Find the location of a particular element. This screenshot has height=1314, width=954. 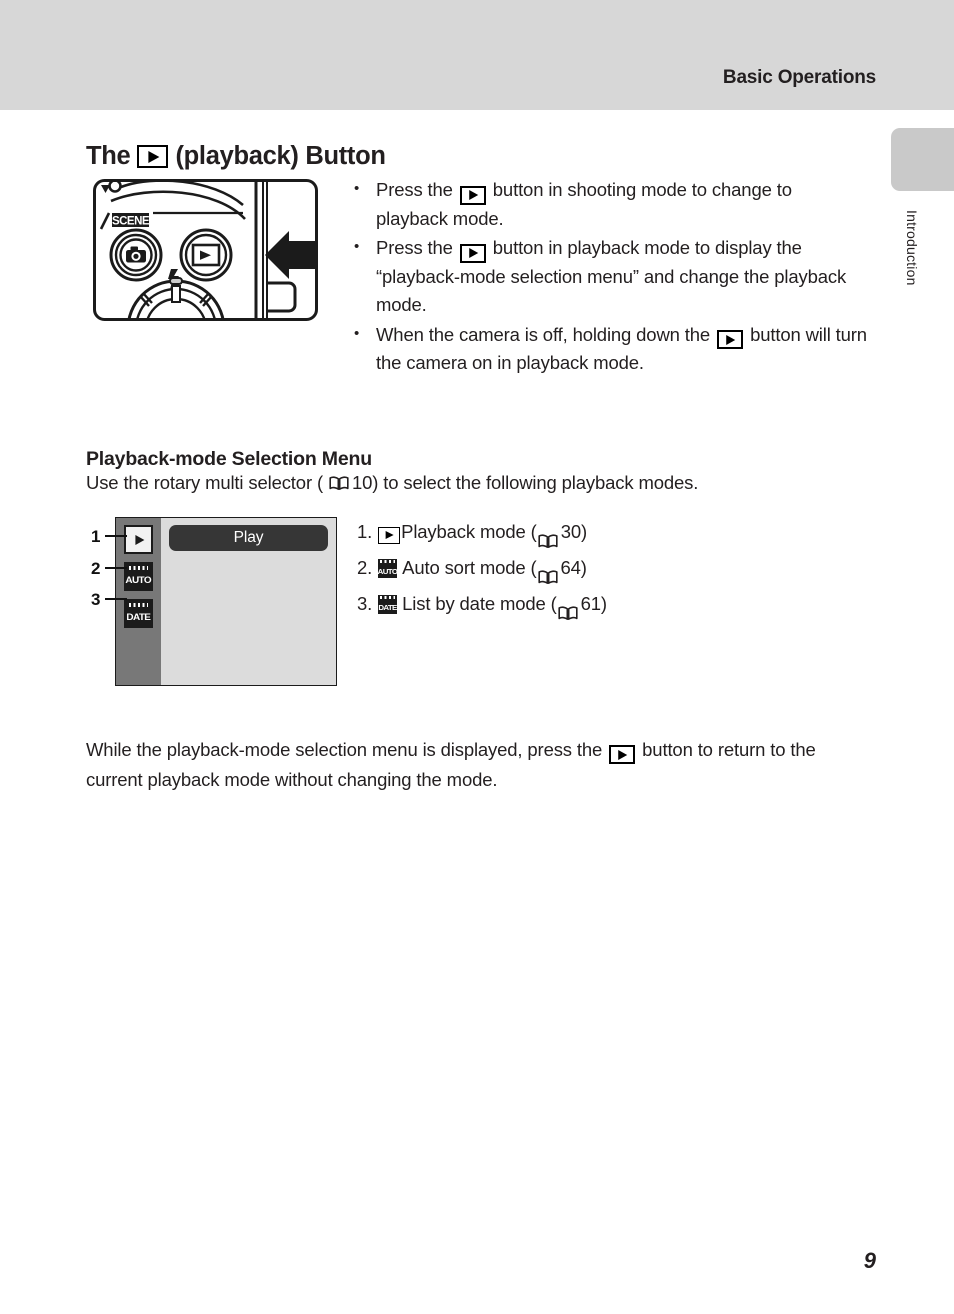

menu-mode-rail: AUTO DATE is located at coordinates (138, 601).